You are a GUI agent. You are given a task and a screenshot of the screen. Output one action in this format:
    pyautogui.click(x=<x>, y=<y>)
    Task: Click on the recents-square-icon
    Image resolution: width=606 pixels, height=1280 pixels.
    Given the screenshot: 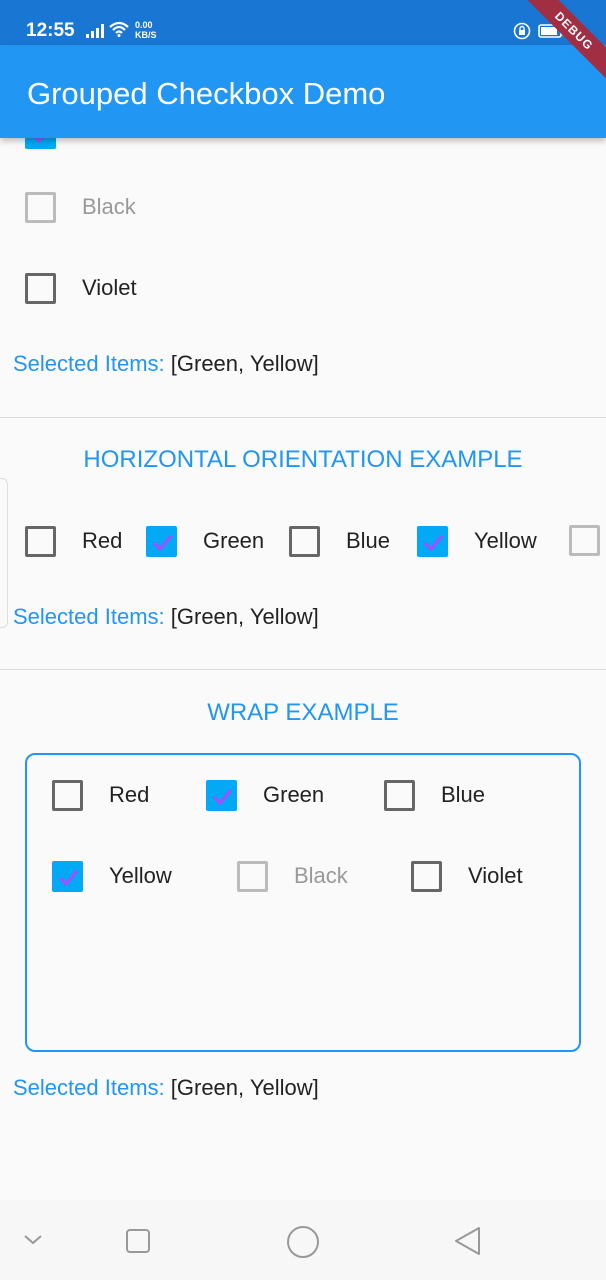 What is the action you would take?
    pyautogui.click(x=138, y=1241)
    